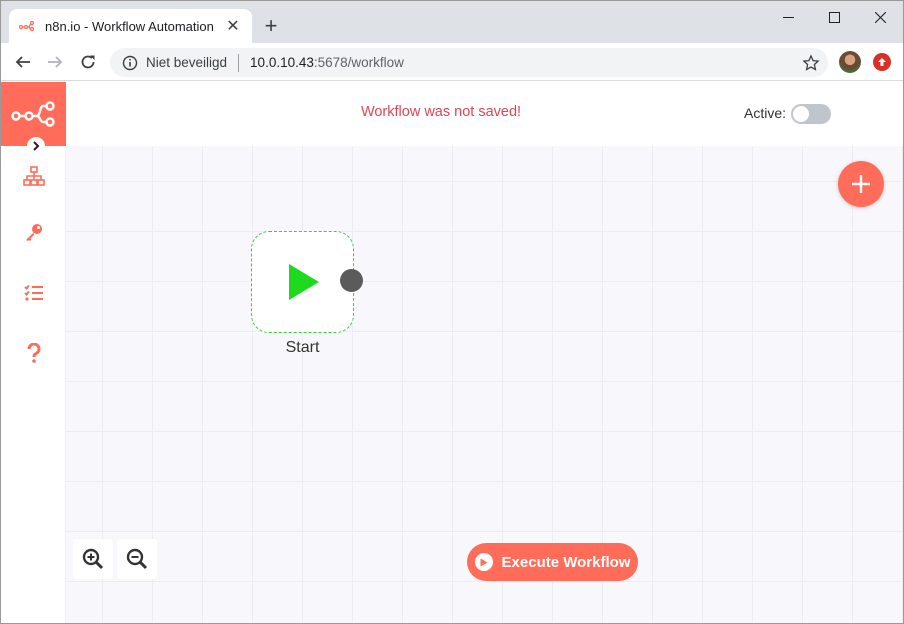  What do you see at coordinates (801, 114) in the screenshot?
I see `toggle-knob` at bounding box center [801, 114].